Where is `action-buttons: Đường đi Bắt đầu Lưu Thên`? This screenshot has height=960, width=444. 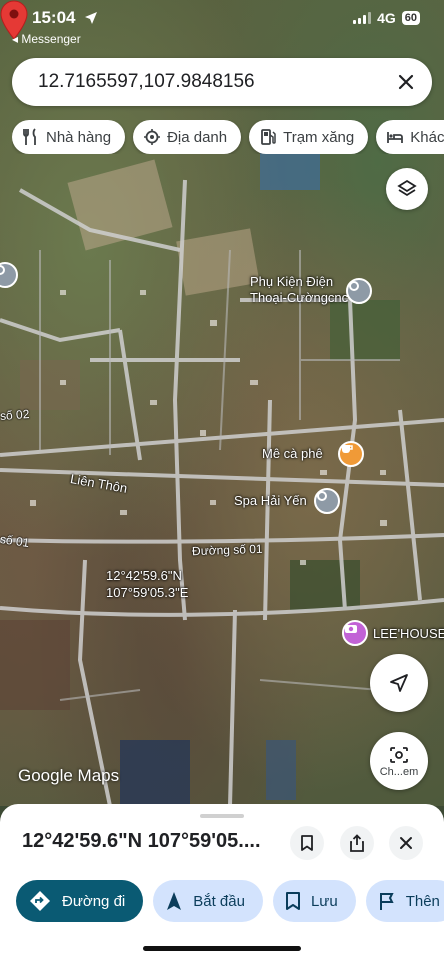
action-buttons: Đường đi Bắt đầu Lưu Thên is located at coordinates (230, 901).